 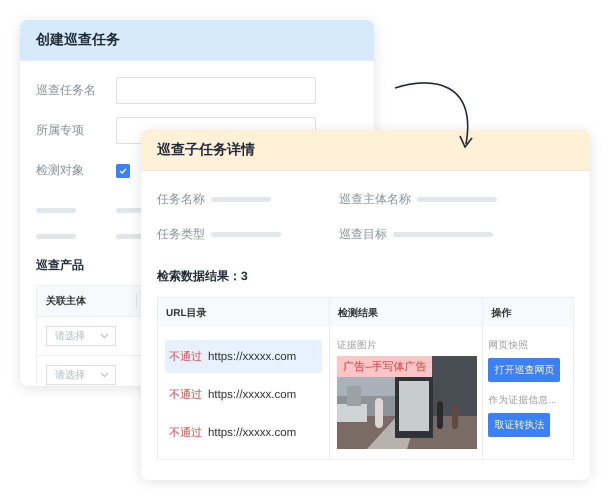 What do you see at coordinates (181, 199) in the screenshot?
I see `info-label: 任务名称` at bounding box center [181, 199].